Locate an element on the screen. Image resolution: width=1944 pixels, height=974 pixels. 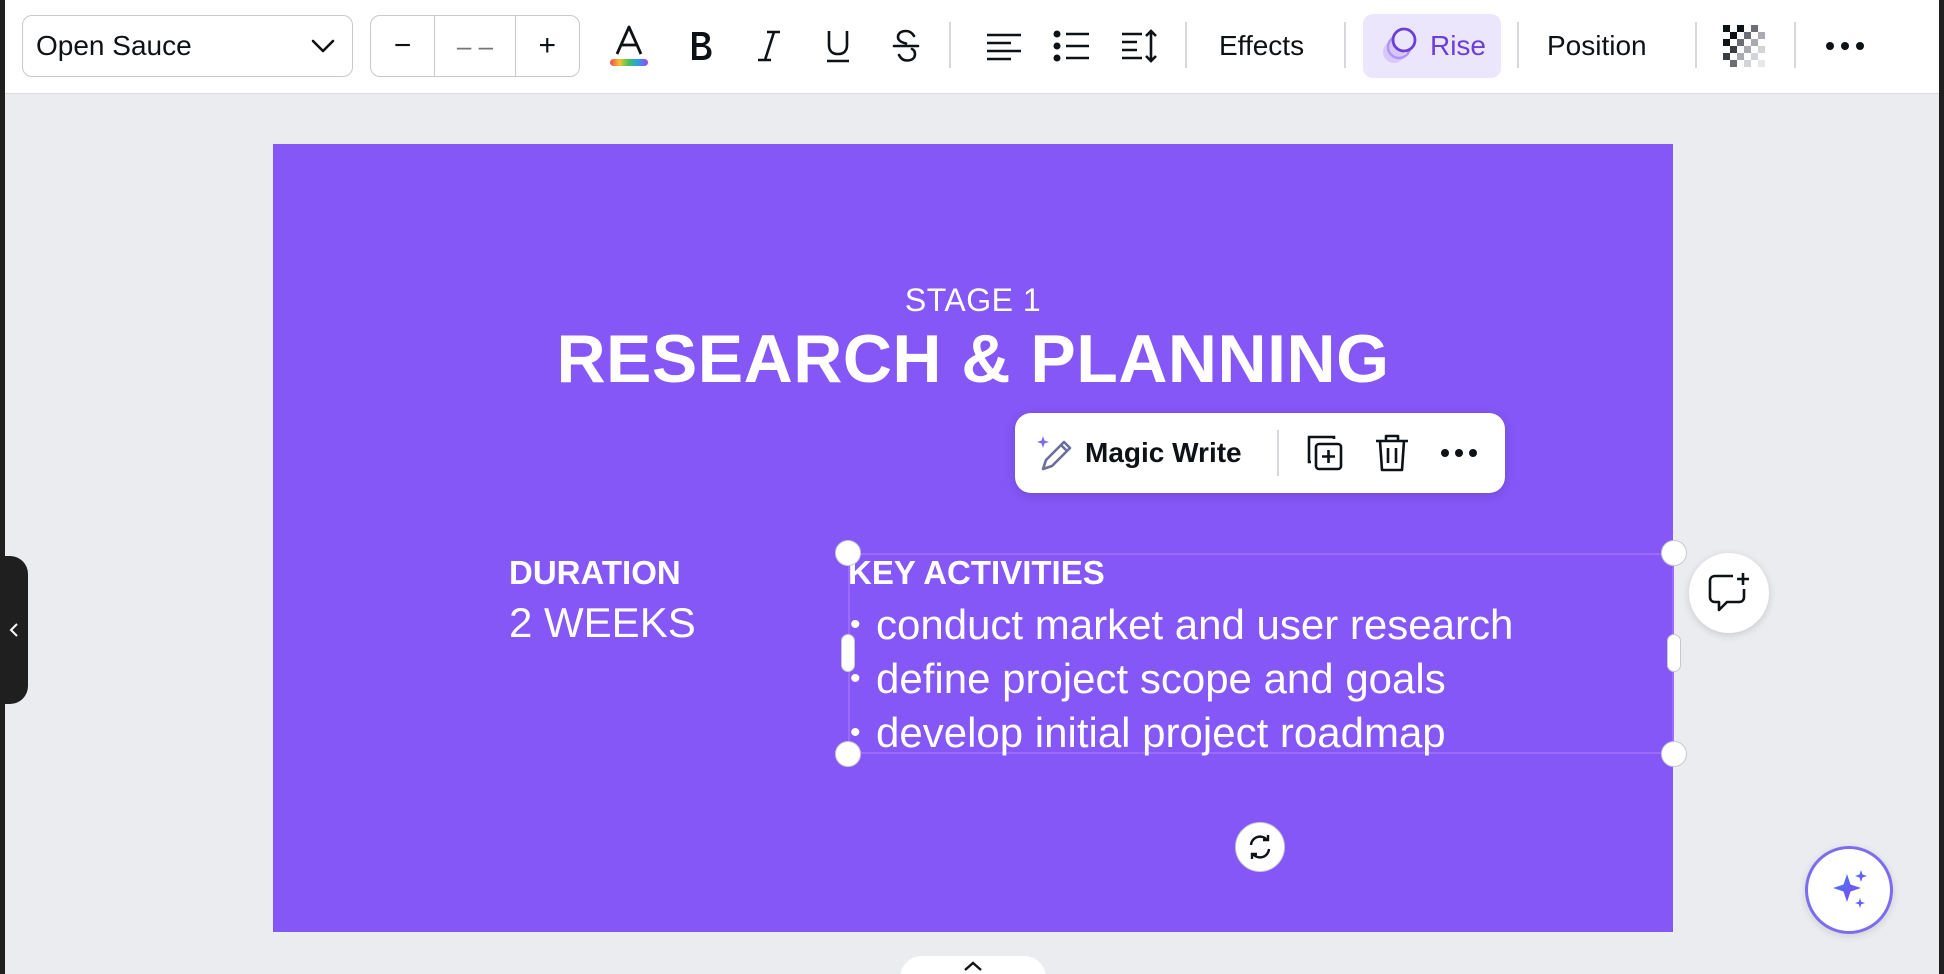
resize-handle-bottom-right is located at coordinates (1674, 754).